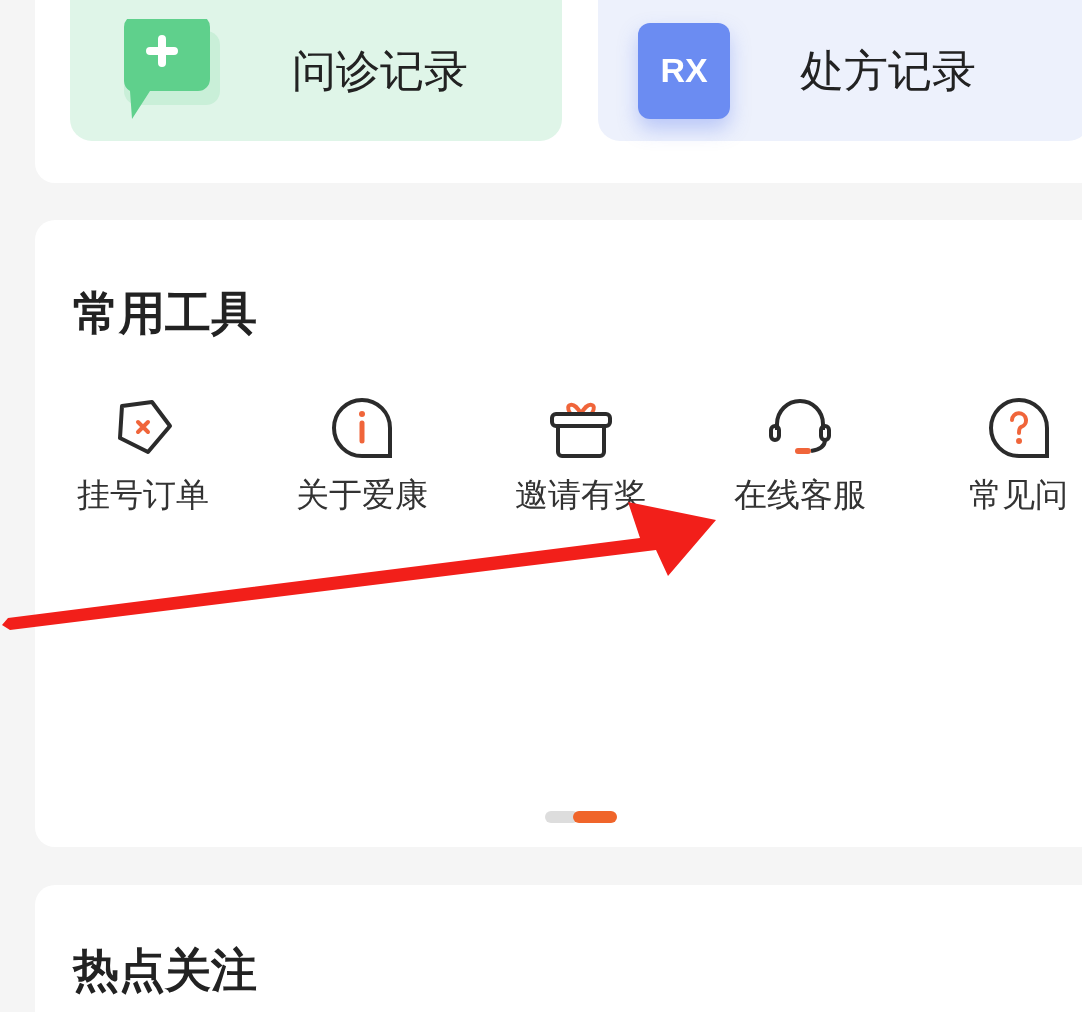 This screenshot has height=1012, width=1082. What do you see at coordinates (165, 970) in the screenshot?
I see `section-title: 热点关注` at bounding box center [165, 970].